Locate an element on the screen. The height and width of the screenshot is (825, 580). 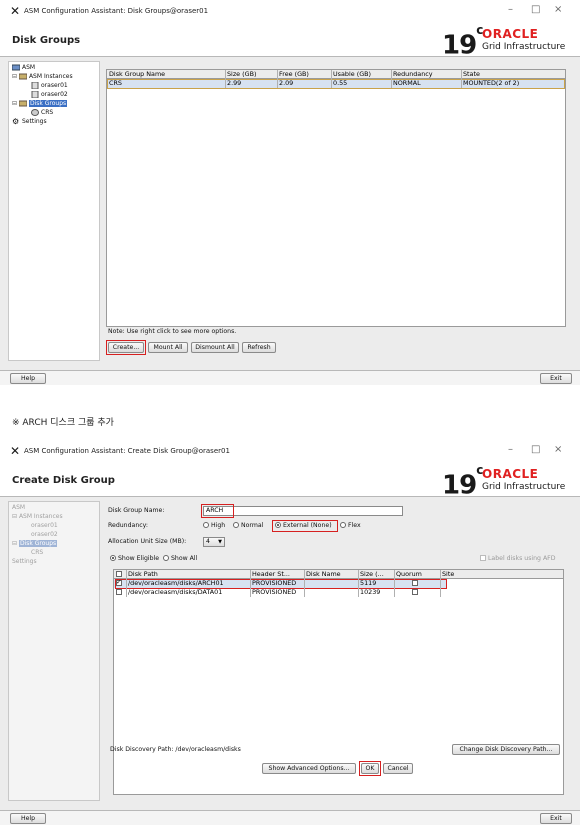
col-select is located at coordinates (120, 574).